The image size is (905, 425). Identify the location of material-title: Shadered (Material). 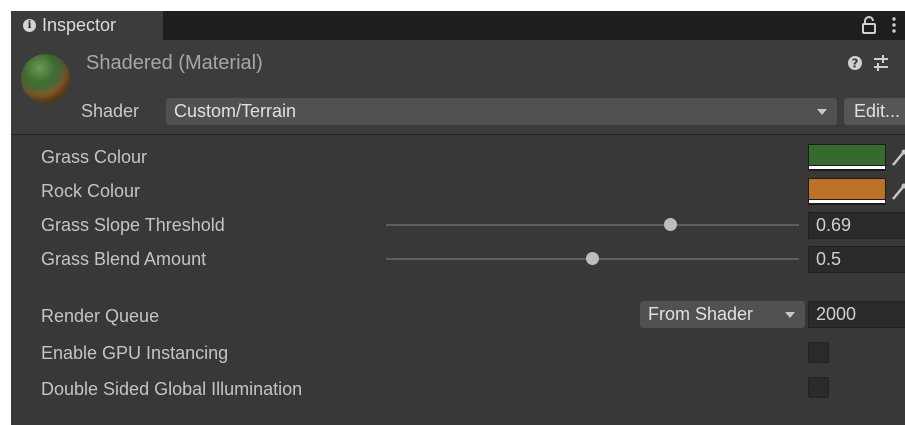
(174, 63).